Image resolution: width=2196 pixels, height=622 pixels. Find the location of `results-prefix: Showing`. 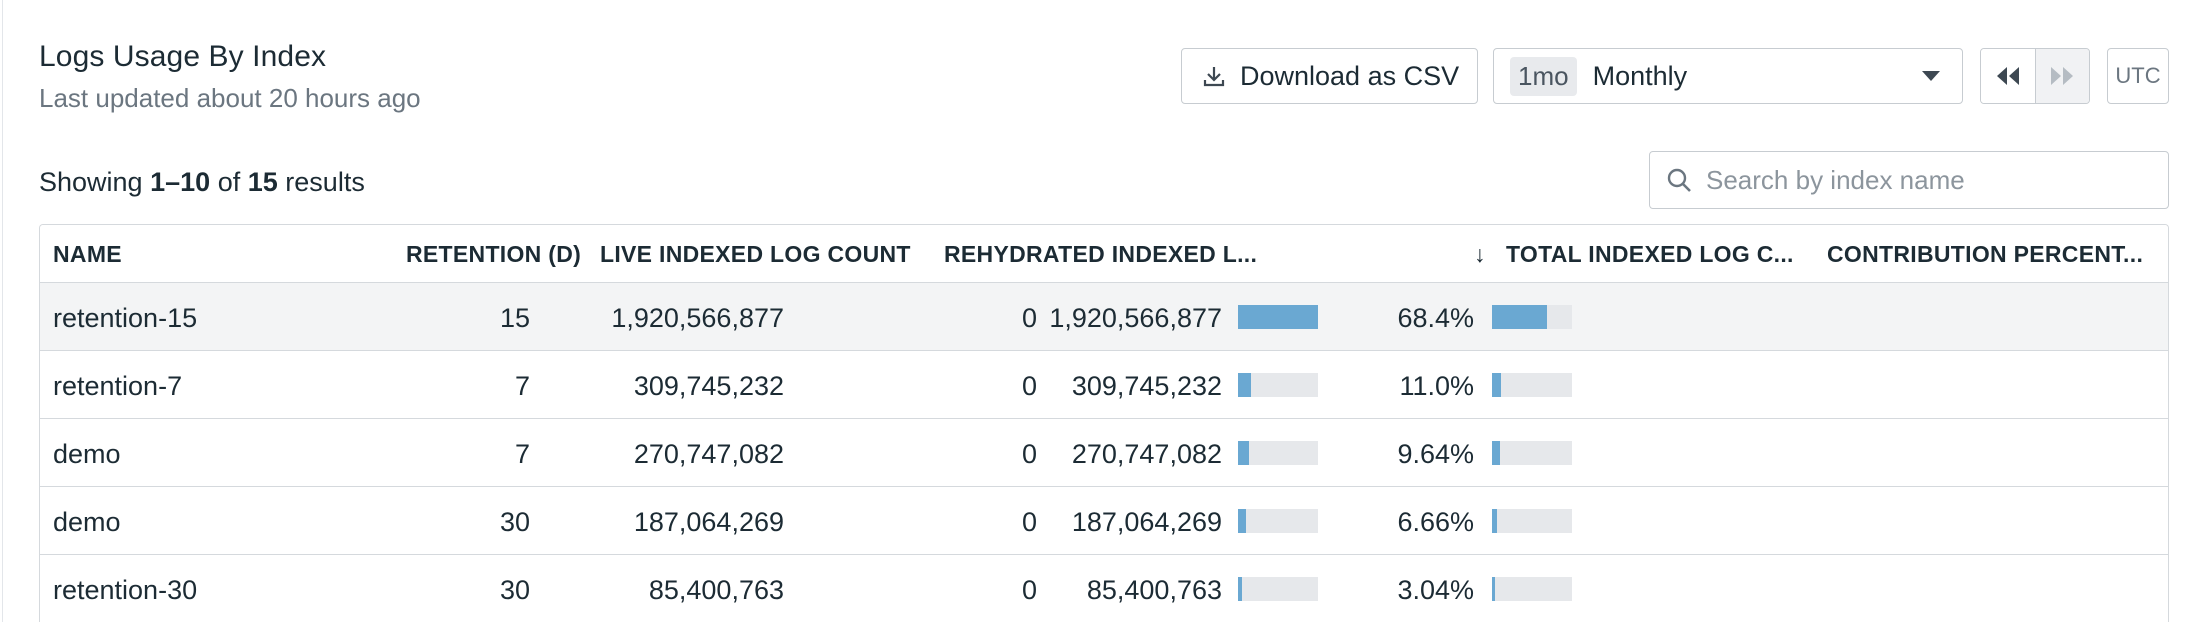

results-prefix: Showing is located at coordinates (91, 182).